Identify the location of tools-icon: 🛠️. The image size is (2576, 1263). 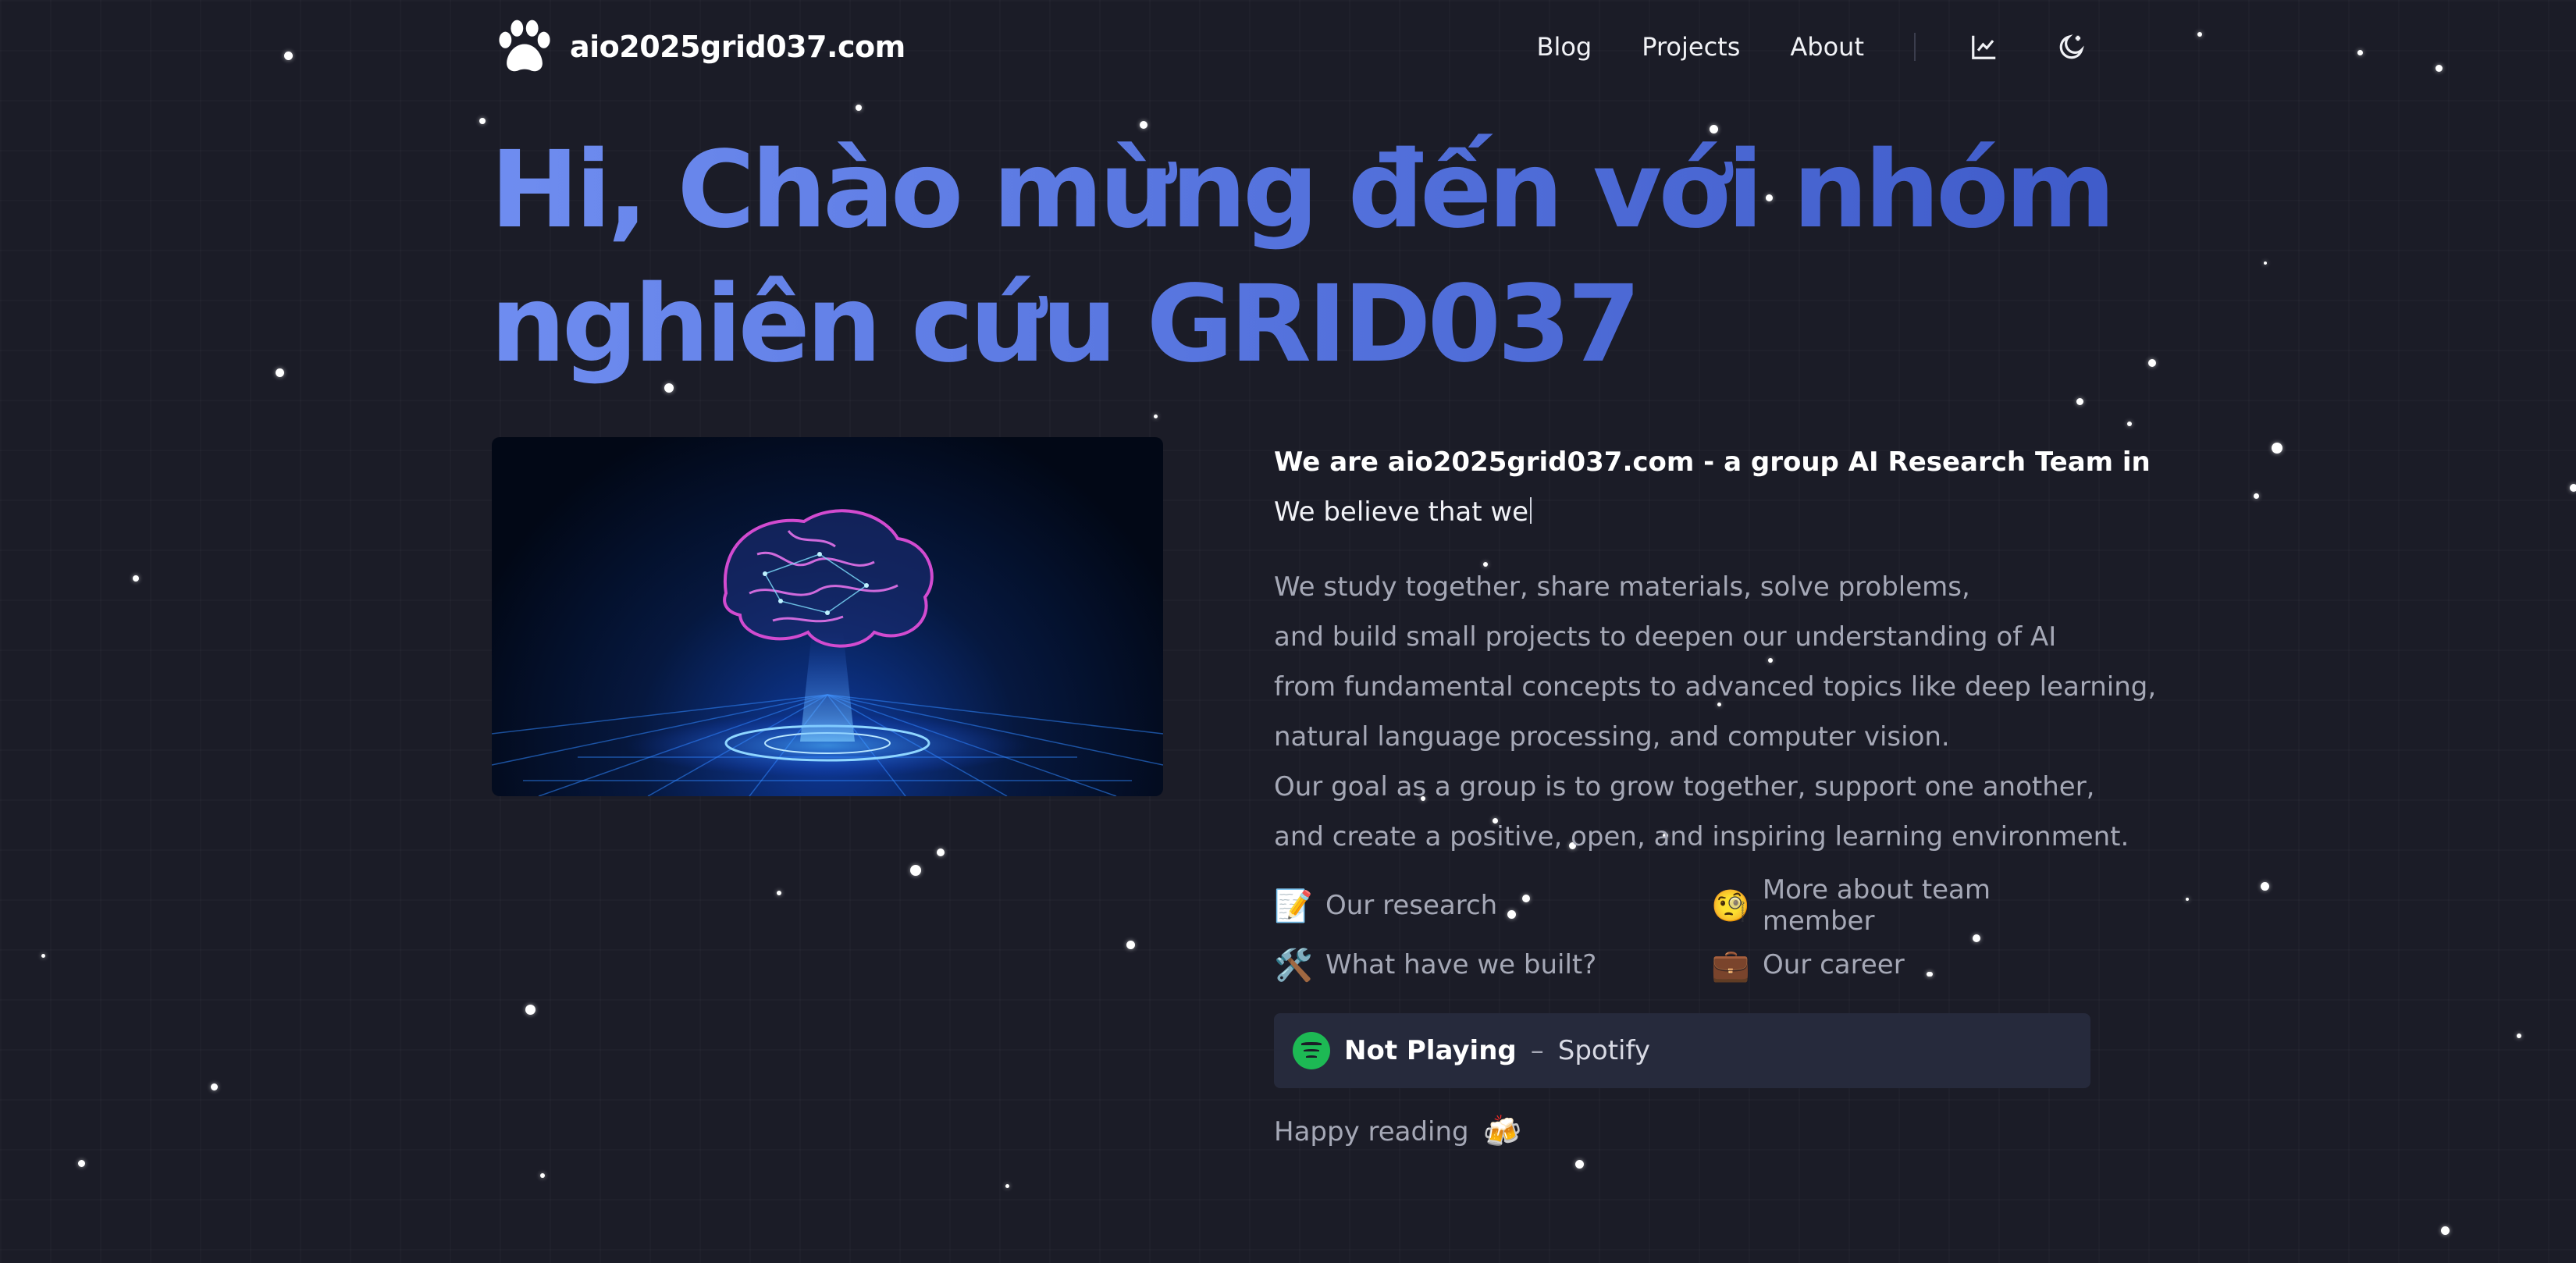
(1293, 965).